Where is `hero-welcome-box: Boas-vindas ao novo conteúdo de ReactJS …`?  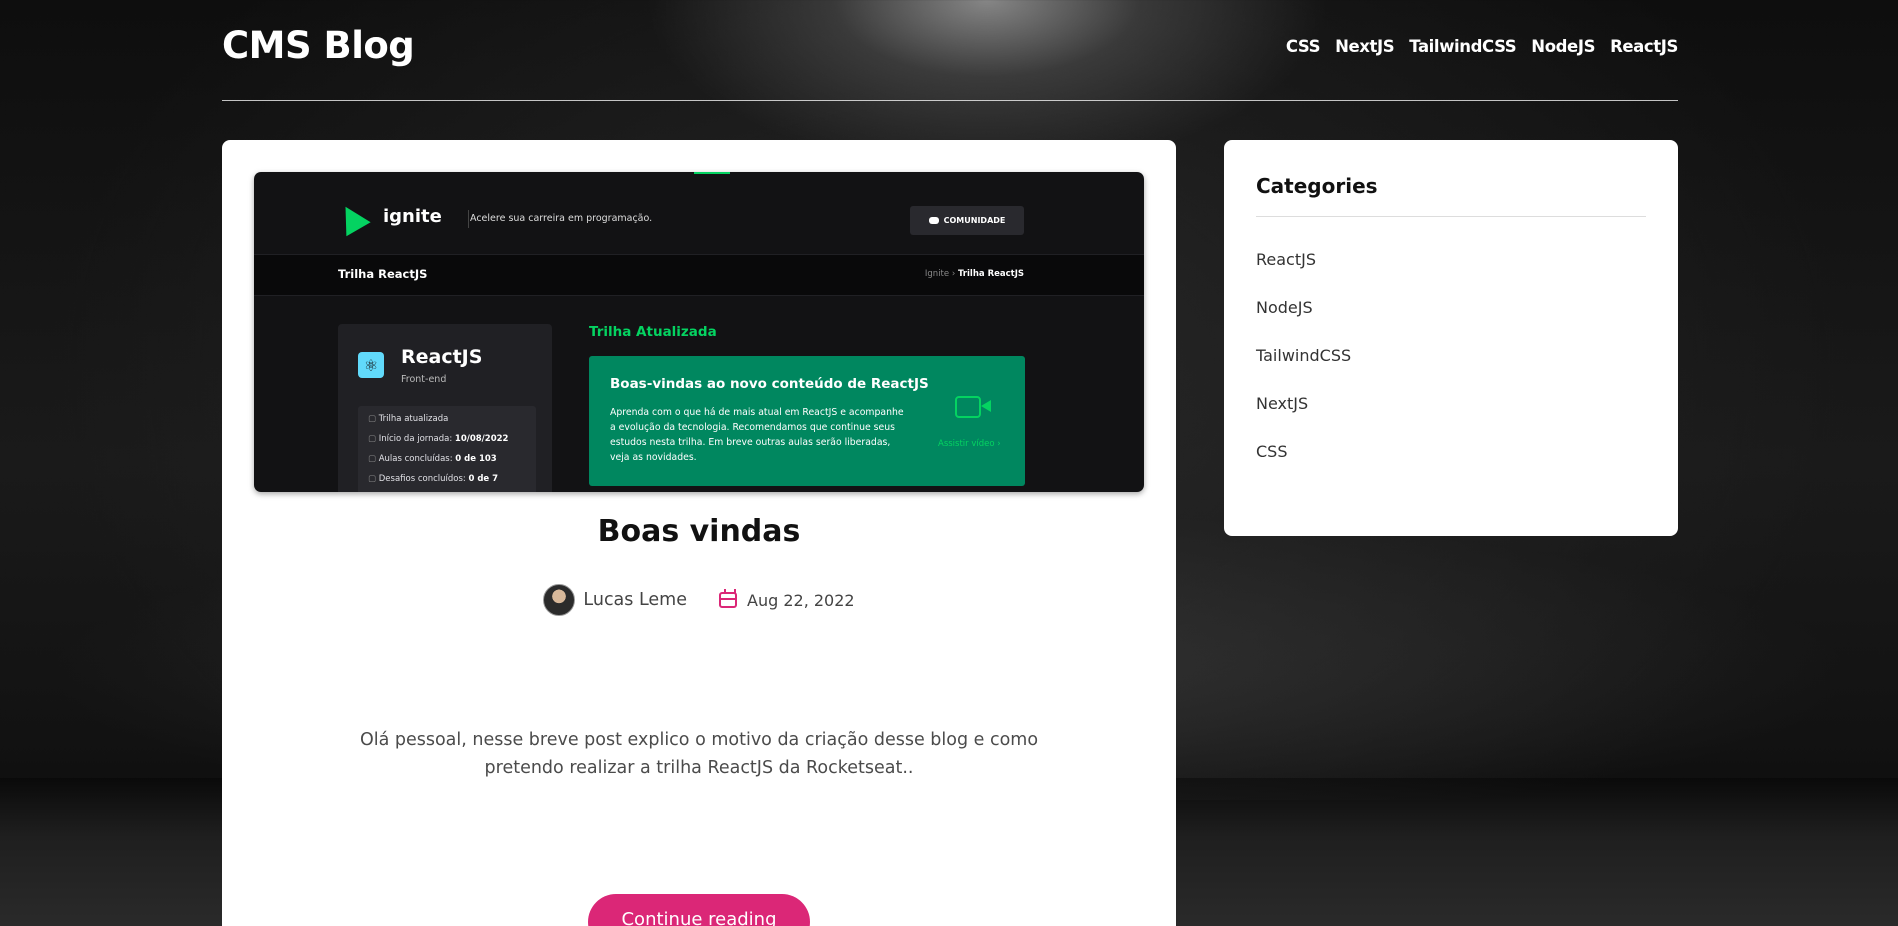
hero-welcome-box: Boas-vindas ao novo conteúdo de ReactJS … is located at coordinates (807, 421).